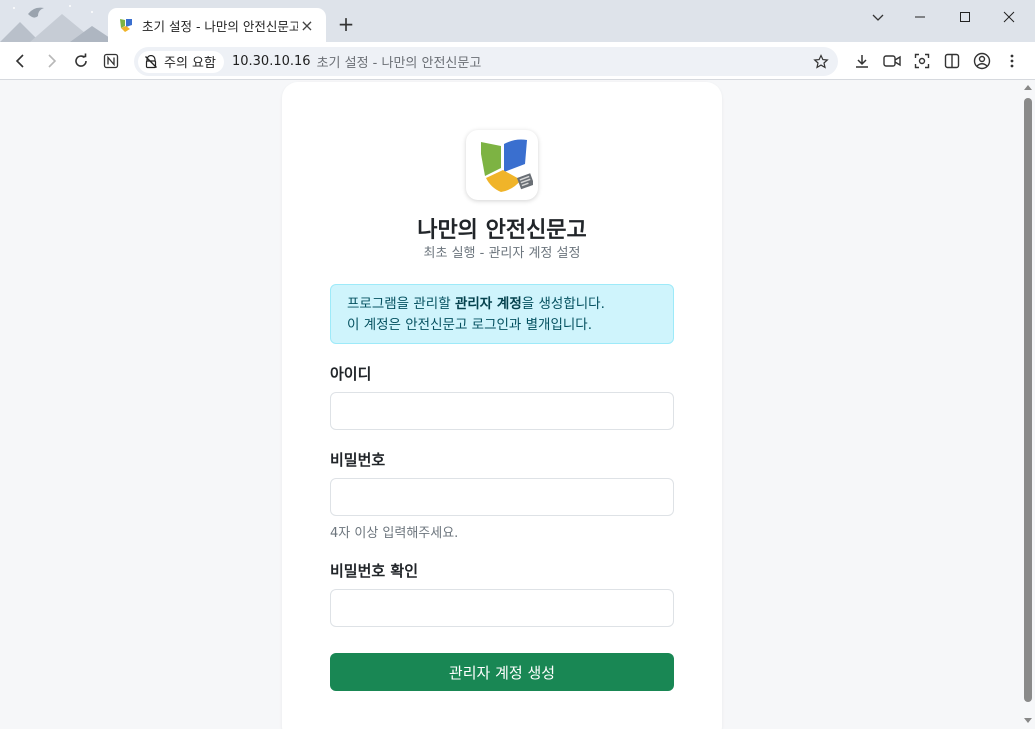 The height and width of the screenshot is (729, 1035). Describe the element at coordinates (982, 61) in the screenshot. I see `profile-icon` at that location.